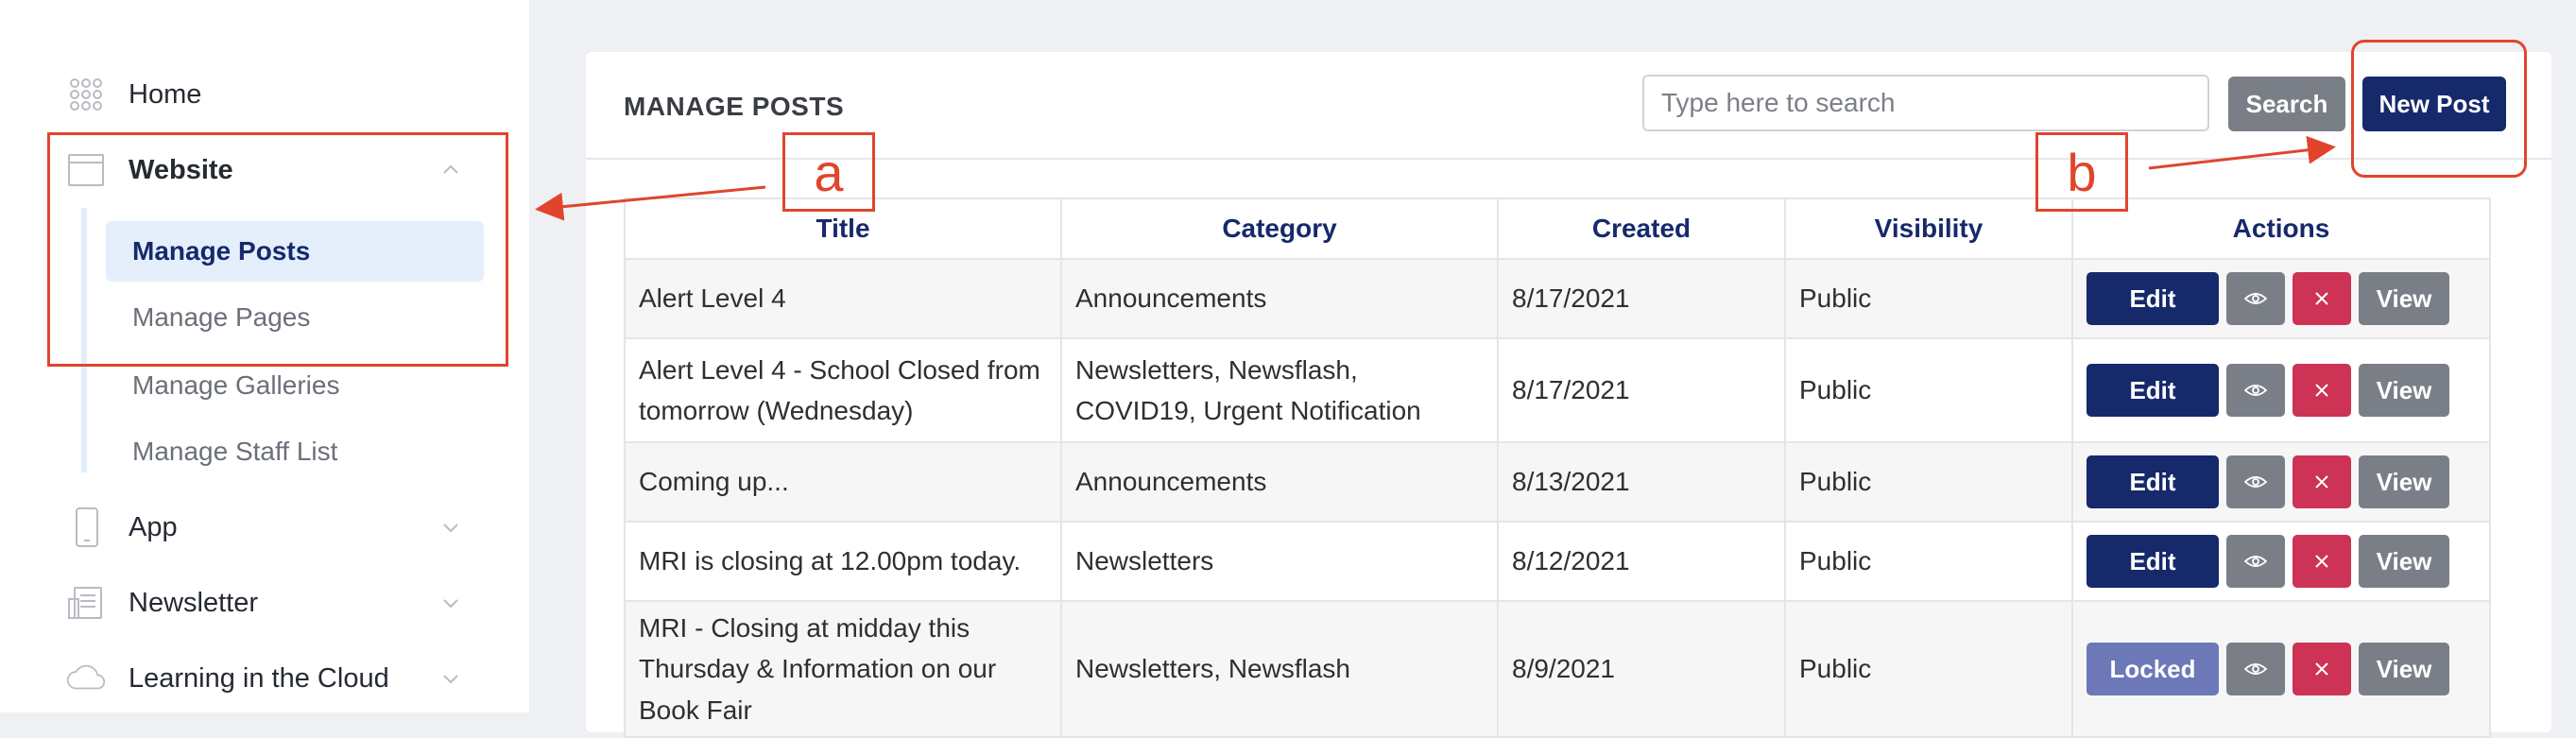  What do you see at coordinates (2242, 152) in the screenshot?
I see `annotation-arrow-b` at bounding box center [2242, 152].